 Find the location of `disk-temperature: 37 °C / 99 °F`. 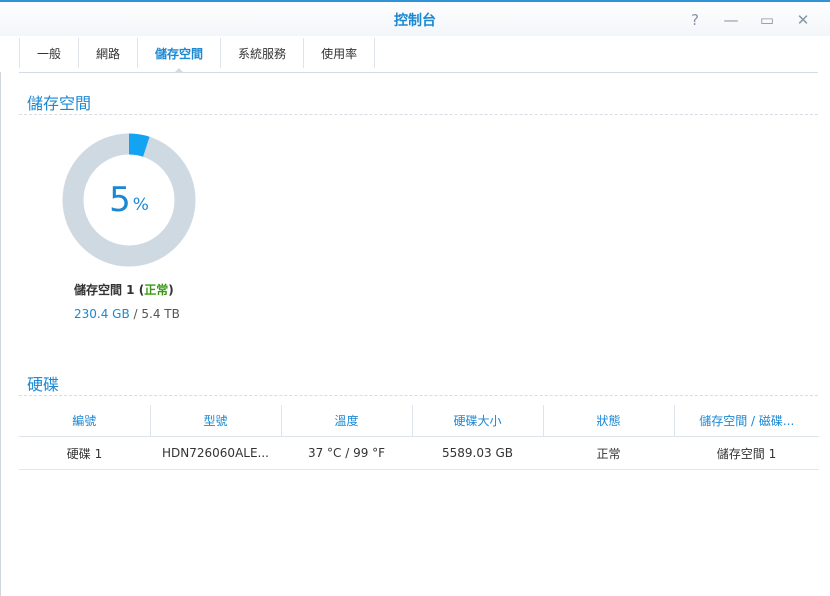

disk-temperature: 37 °C / 99 °F is located at coordinates (346, 453).